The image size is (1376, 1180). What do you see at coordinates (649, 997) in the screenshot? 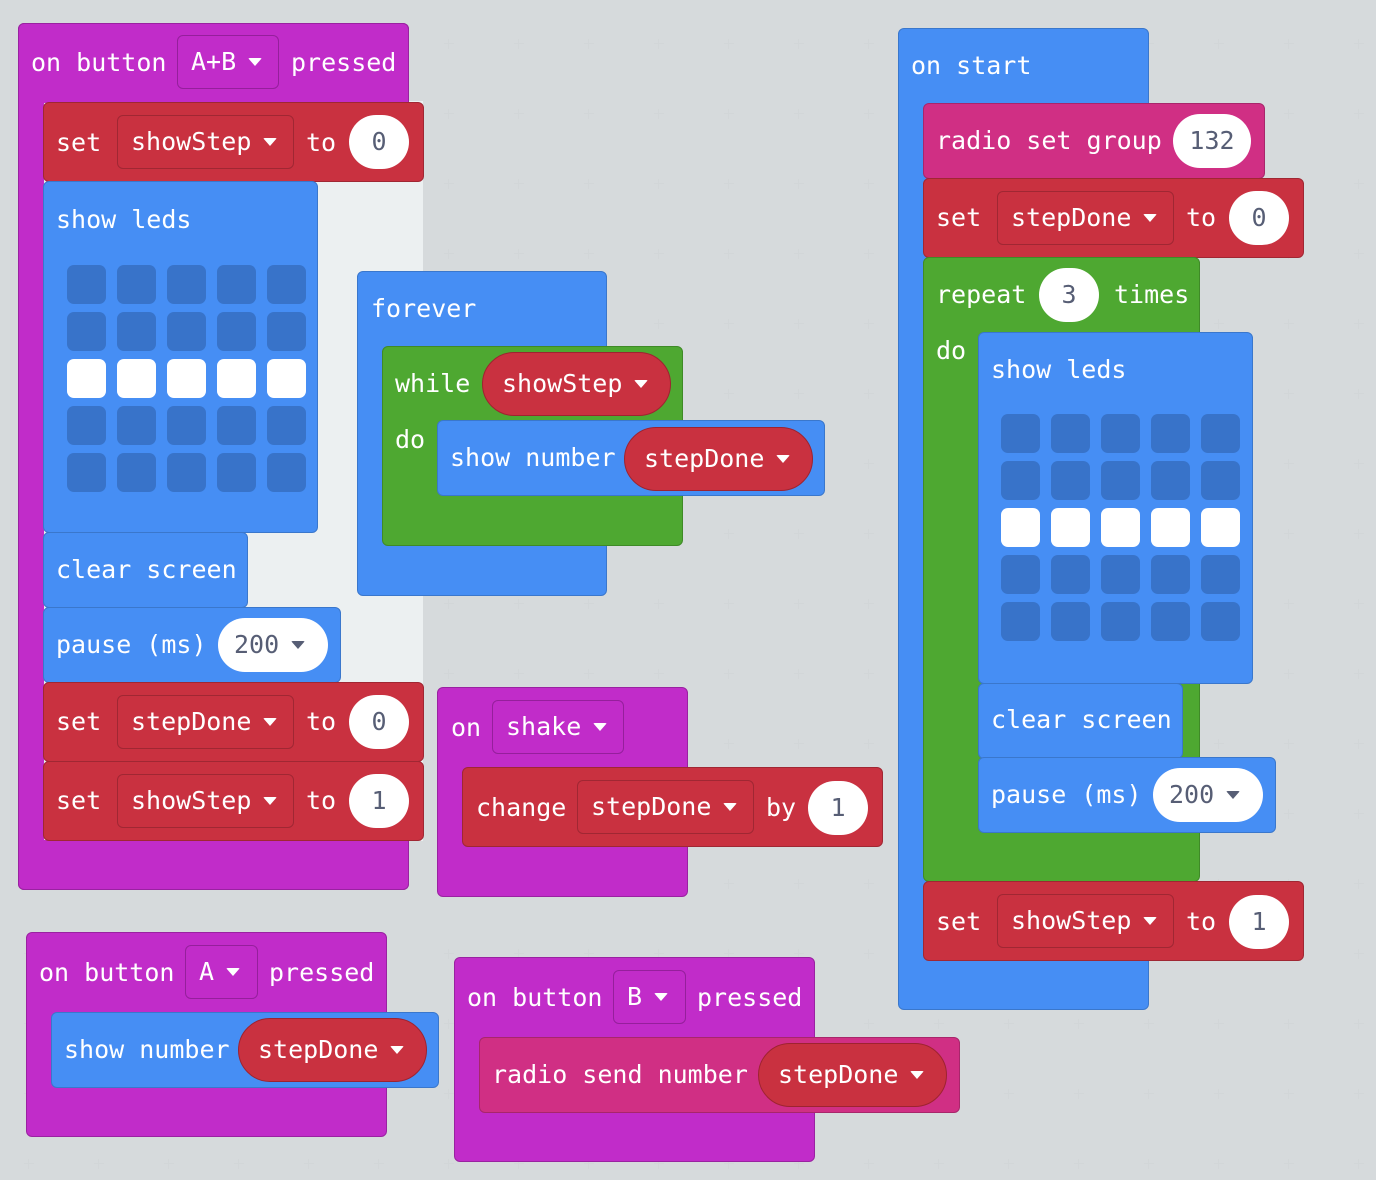
I see `button-dropdown: B` at bounding box center [649, 997].